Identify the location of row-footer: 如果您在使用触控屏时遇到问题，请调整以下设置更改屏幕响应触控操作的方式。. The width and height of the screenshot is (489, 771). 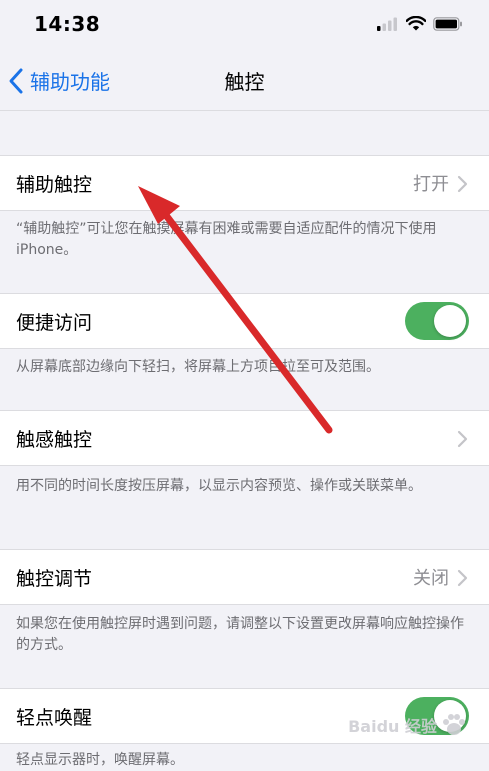
(240, 634).